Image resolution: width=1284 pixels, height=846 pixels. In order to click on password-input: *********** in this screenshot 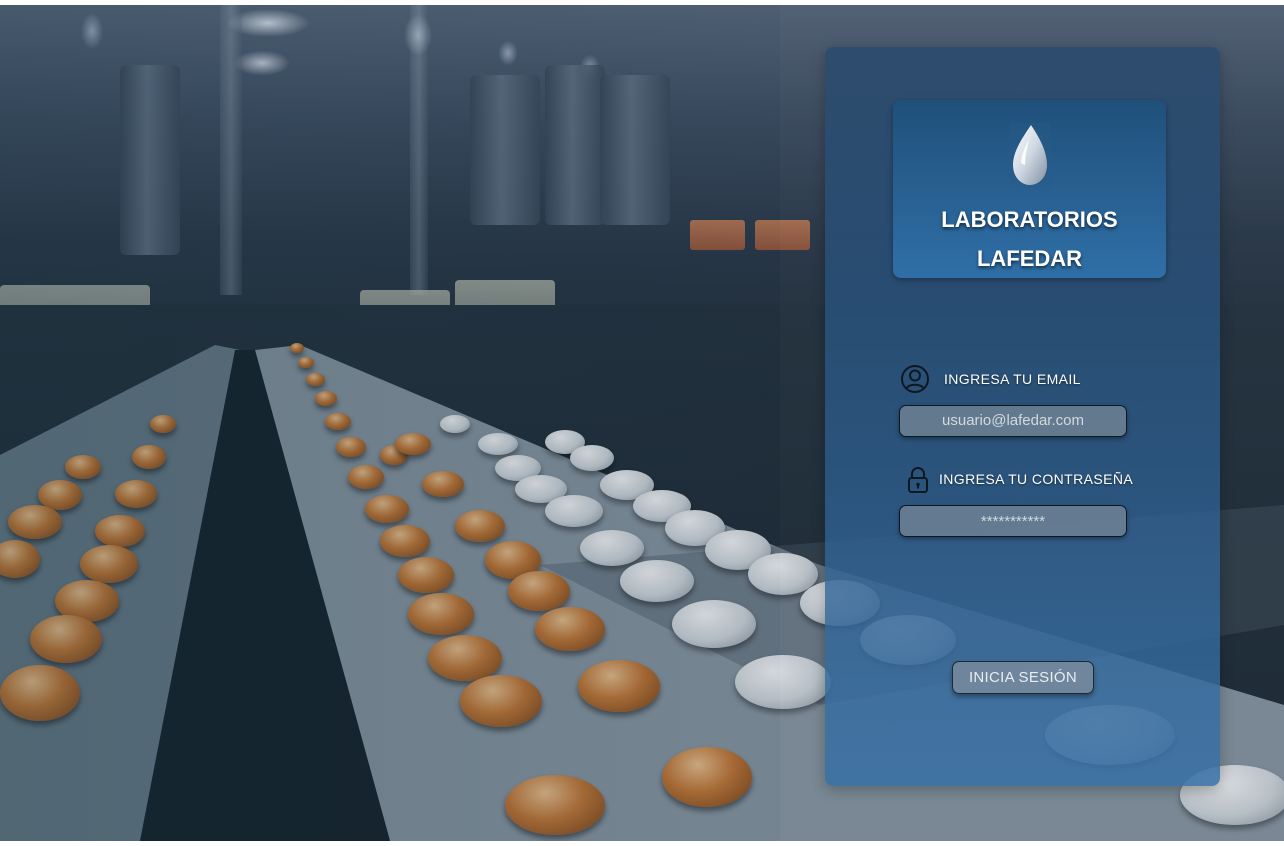, I will do `click(1013, 521)`.